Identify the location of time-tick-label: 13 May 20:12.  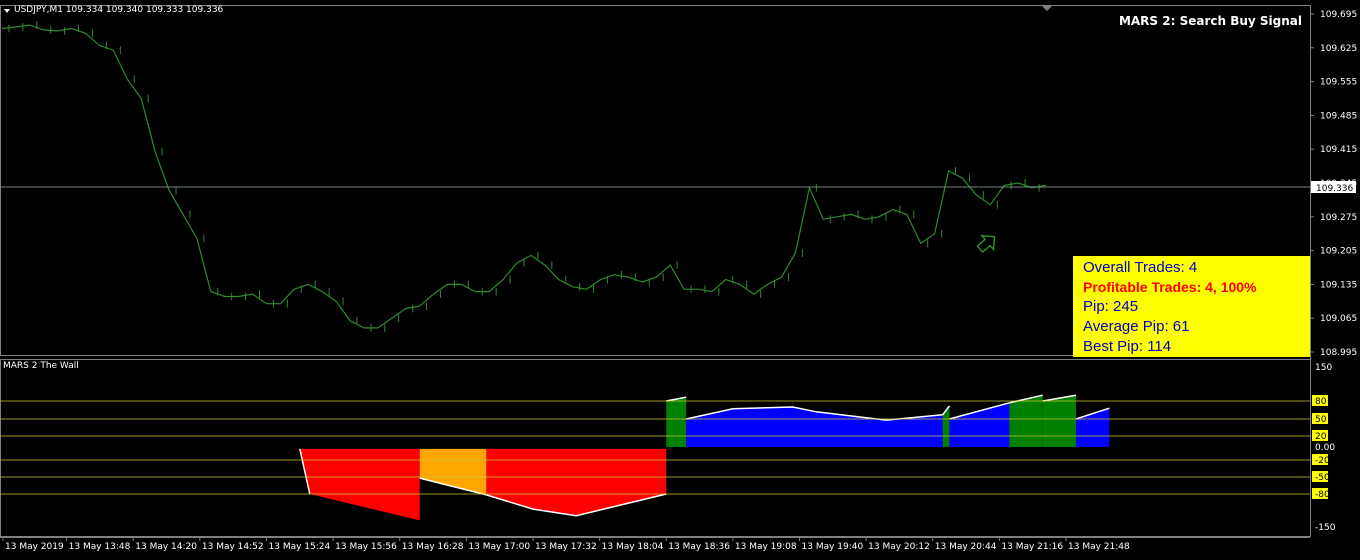
(899, 547).